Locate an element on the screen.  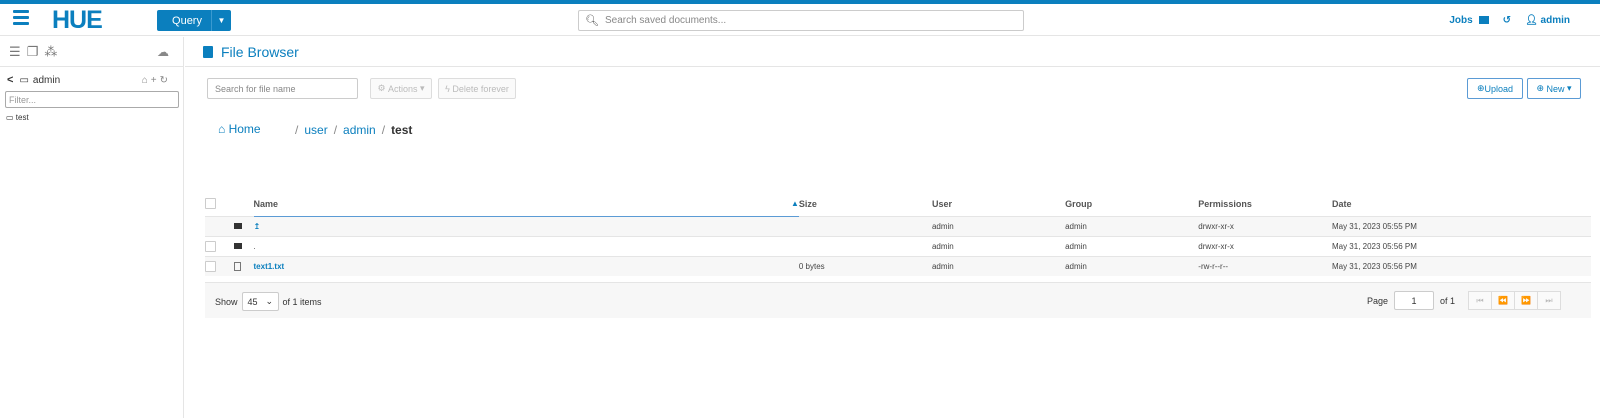
new-button: ⊕ New ▾ is located at coordinates (1554, 88).